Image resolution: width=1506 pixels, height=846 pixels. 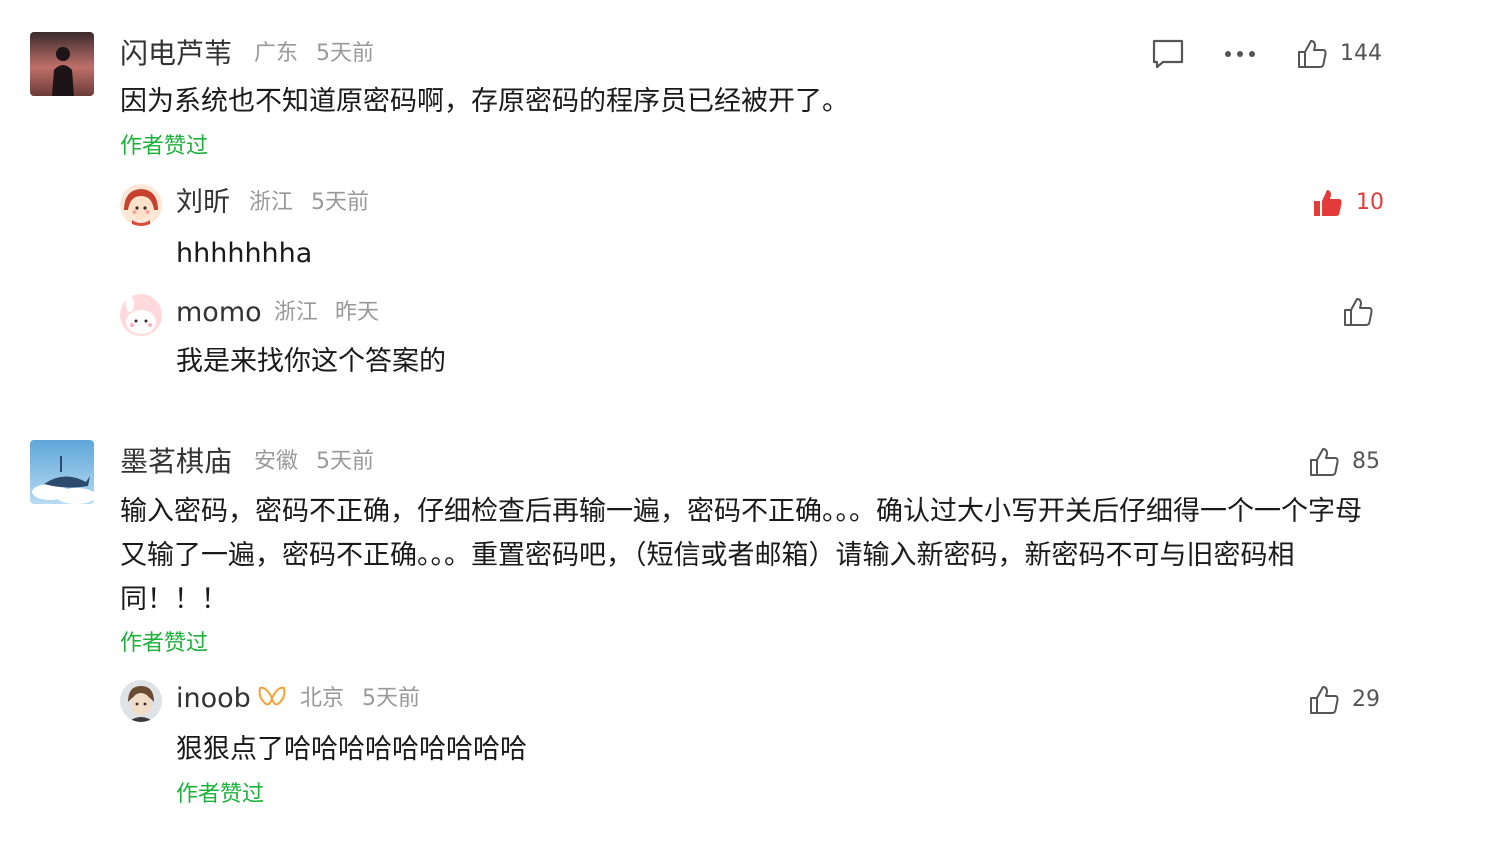 I want to click on avatar-image-anime-boy, so click(x=141, y=701).